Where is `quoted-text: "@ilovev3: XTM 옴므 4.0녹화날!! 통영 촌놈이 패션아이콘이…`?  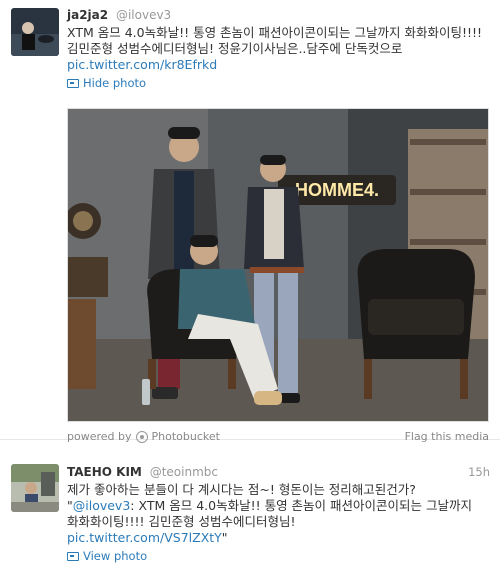
quoted-text: "@ilovev3: XTM 옴므 4.0녹화날!! 통영 촌놈이 패션아이콘이… is located at coordinates (278, 514).